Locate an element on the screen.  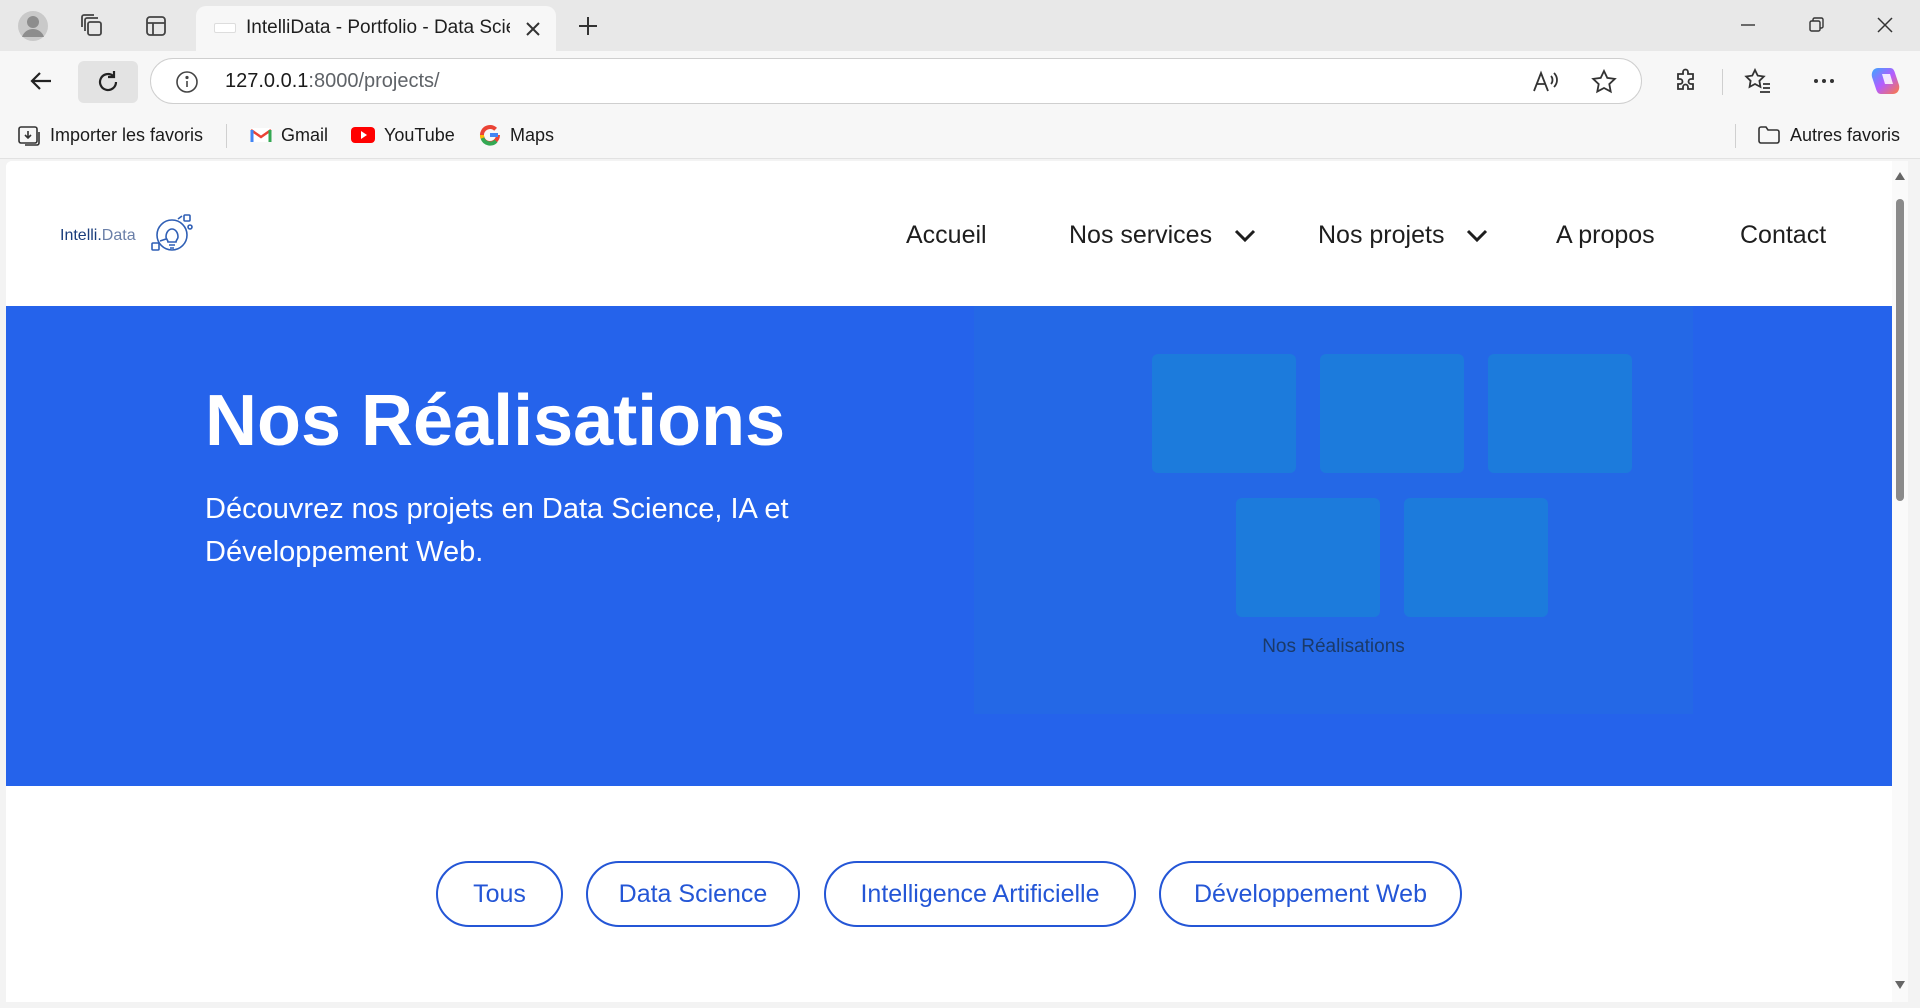
scrollbar-thumb is located at coordinates (1900, 350).